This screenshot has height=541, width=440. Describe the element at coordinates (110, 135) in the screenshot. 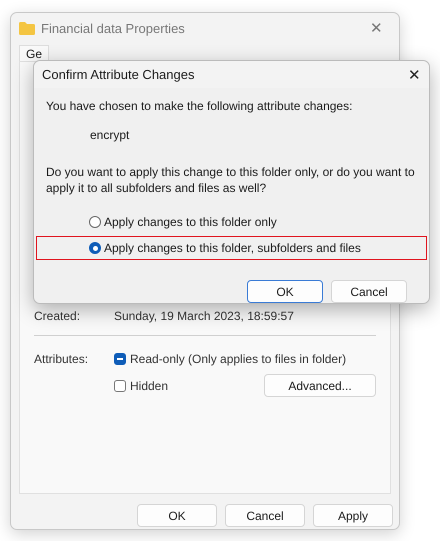

I see `change-text: encrypt` at that location.